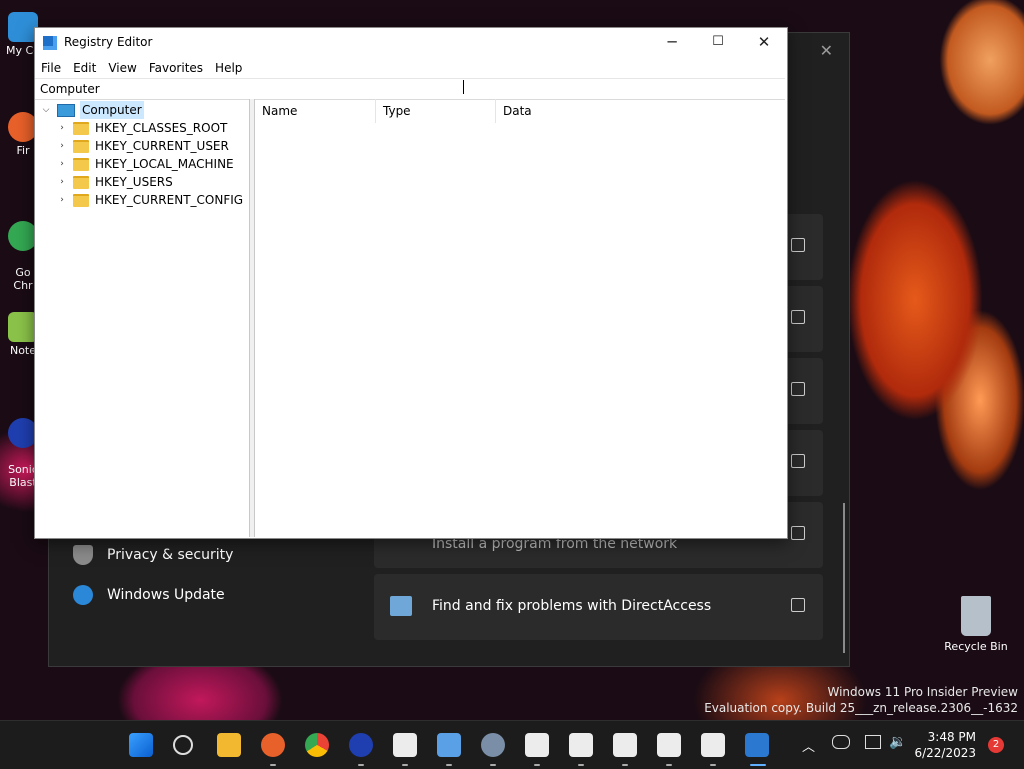  What do you see at coordinates (411, 43) in the screenshot?
I see `title-bar: Registry Editor ─ ☐ ✕` at bounding box center [411, 43].